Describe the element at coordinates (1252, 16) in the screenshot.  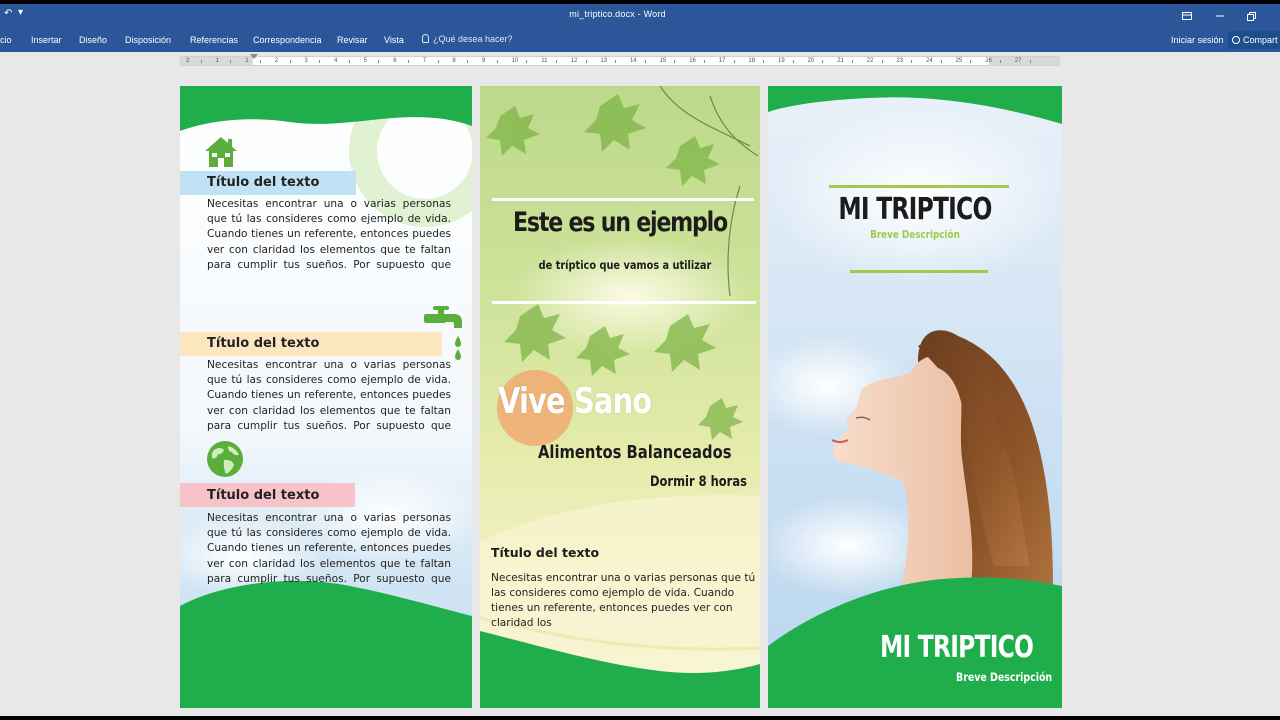
I see `restore-icon` at that location.